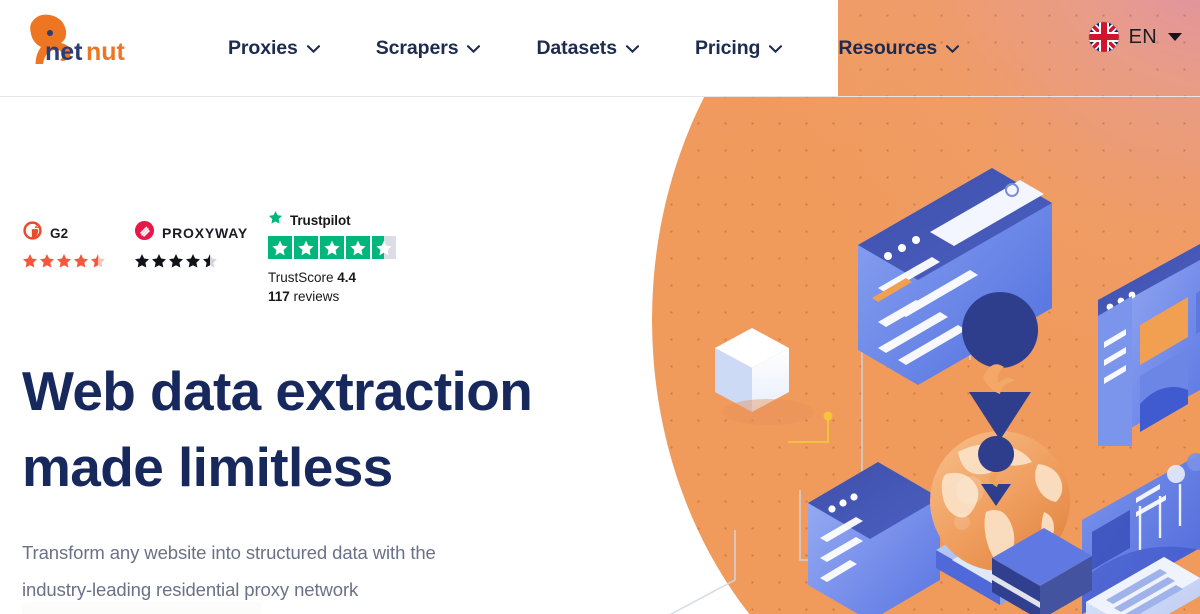 This screenshot has height=614, width=1200. Describe the element at coordinates (106, 51) in the screenshot. I see `svg-text: nut` at that location.